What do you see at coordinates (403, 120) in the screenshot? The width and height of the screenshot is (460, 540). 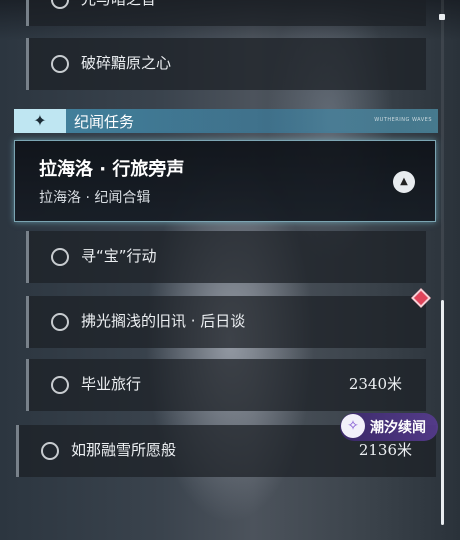 I see `section-ticker: WUTHERING WAVES` at bounding box center [403, 120].